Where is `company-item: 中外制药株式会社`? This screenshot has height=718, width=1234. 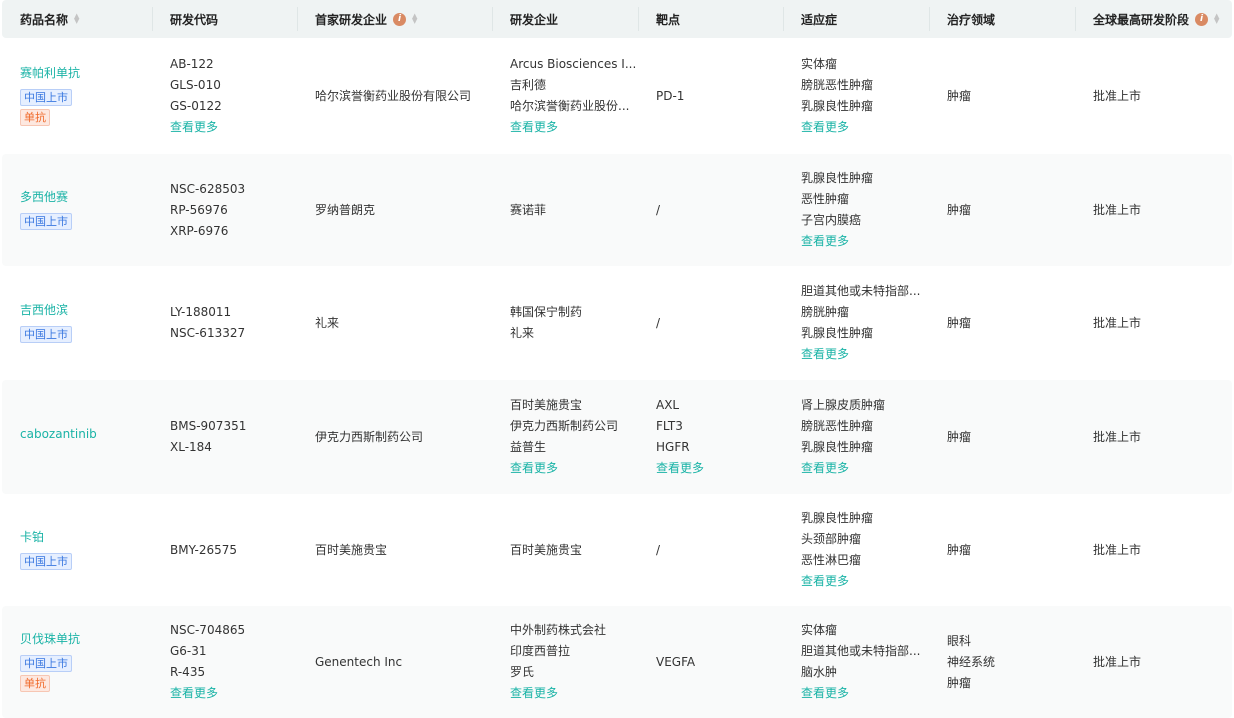
company-item: 中外制药株式会社 is located at coordinates (558, 630).